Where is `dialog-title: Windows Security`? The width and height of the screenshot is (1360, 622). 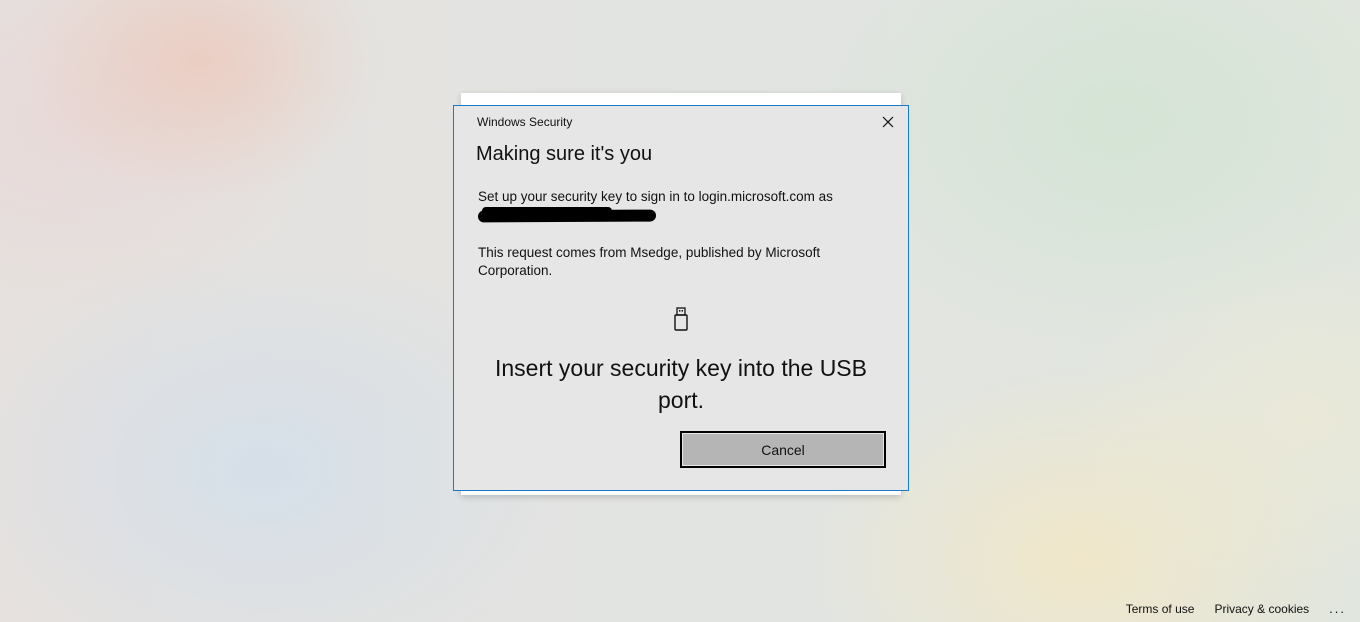 dialog-title: Windows Security is located at coordinates (525, 122).